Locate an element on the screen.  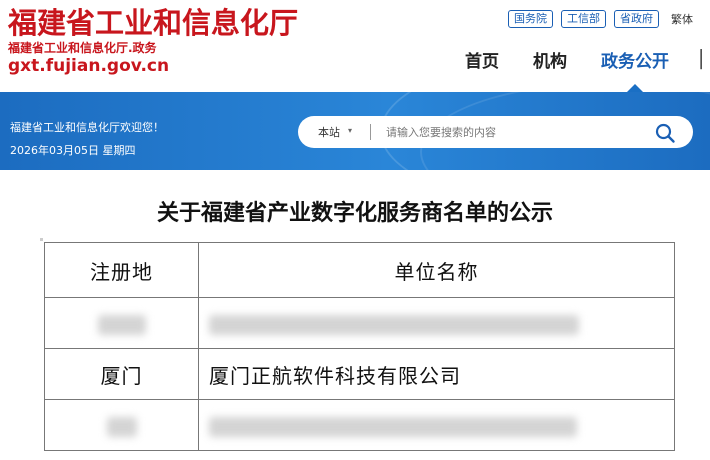
top-links: 国务院 工信部 省政府 繁体 is located at coordinates (600, 19).